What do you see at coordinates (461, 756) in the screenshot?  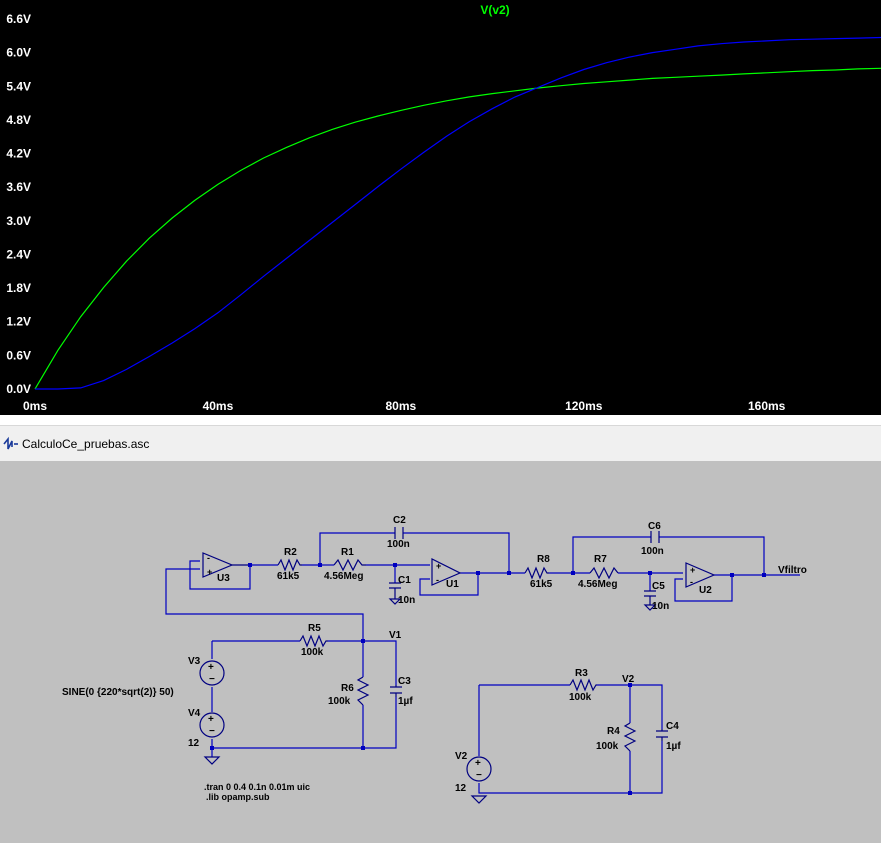 I see `v2-label: V2` at bounding box center [461, 756].